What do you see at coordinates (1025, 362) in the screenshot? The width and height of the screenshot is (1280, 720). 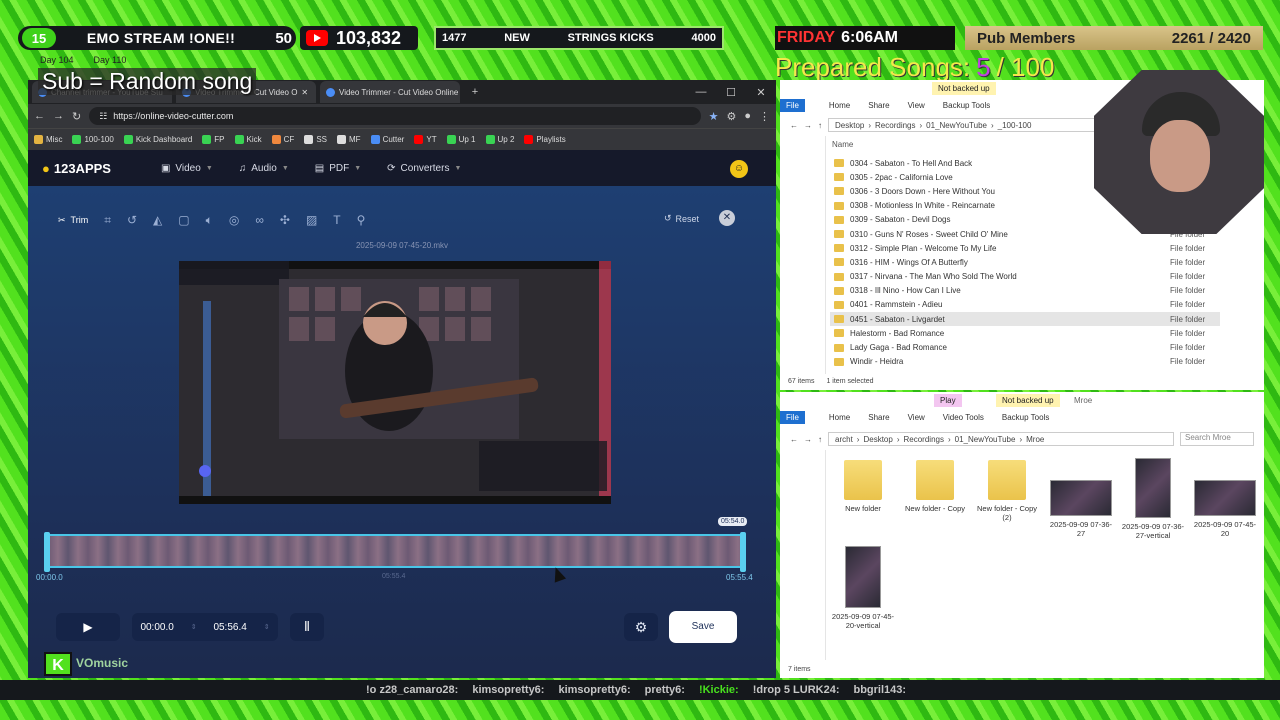 I see `list-item: Windir - Heidra File folder` at bounding box center [1025, 362].